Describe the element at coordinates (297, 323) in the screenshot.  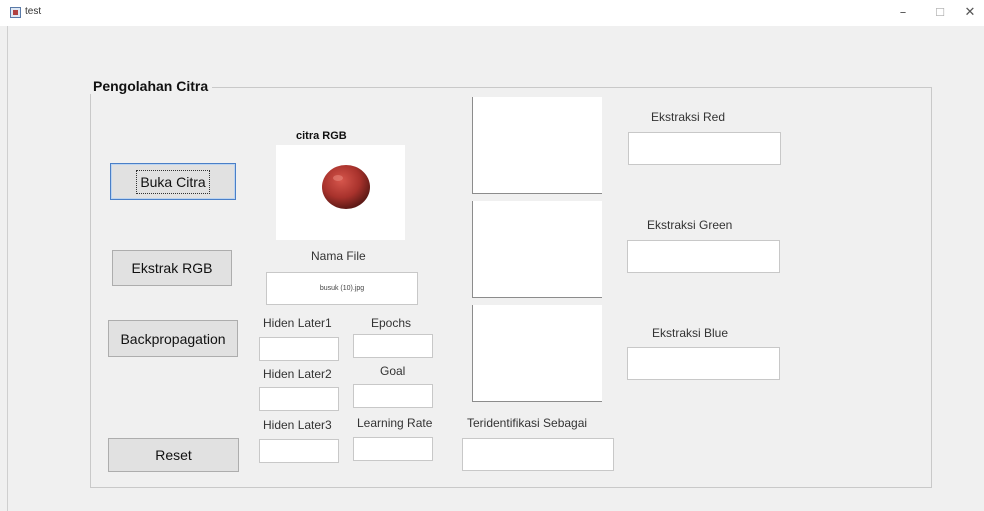
I see `hiden-layer1-label: Hiden Later1` at that location.